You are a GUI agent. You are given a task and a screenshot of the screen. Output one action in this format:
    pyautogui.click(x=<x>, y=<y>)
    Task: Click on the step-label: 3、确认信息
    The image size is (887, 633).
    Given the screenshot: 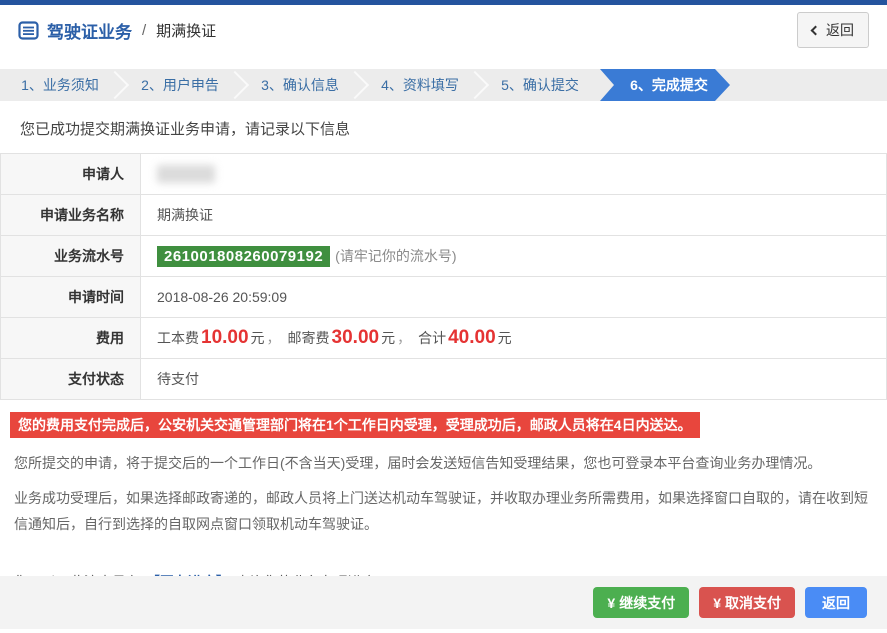 What is the action you would take?
    pyautogui.click(x=300, y=85)
    